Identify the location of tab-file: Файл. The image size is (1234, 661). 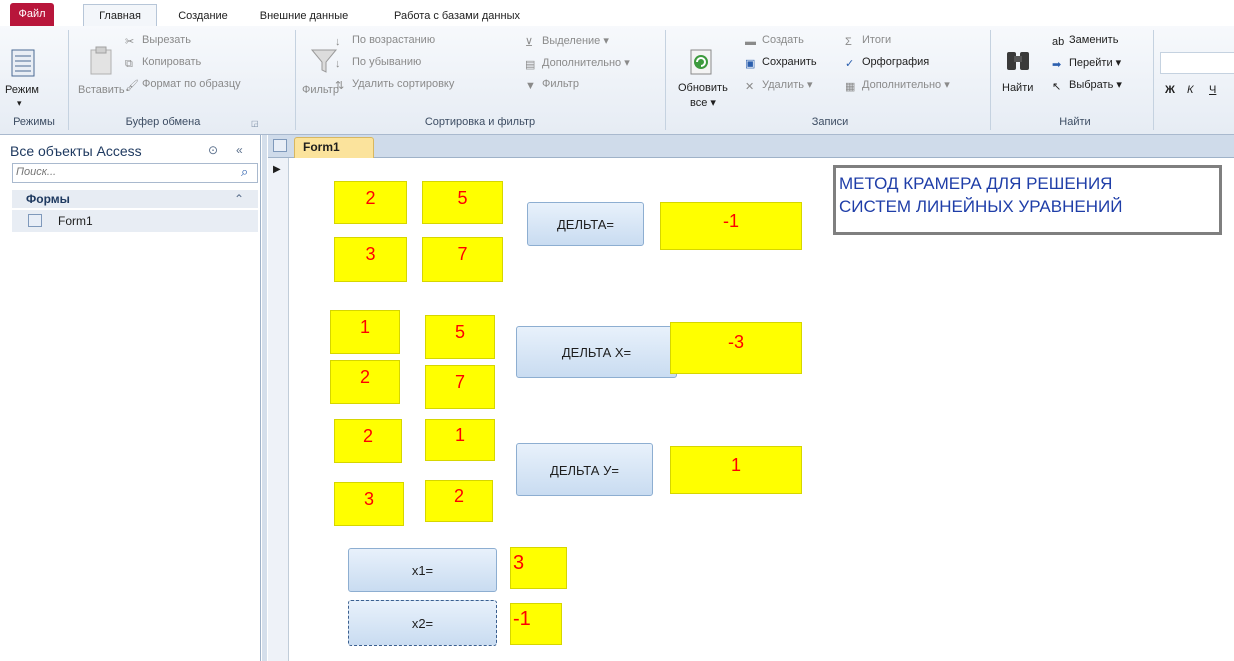
(32, 14).